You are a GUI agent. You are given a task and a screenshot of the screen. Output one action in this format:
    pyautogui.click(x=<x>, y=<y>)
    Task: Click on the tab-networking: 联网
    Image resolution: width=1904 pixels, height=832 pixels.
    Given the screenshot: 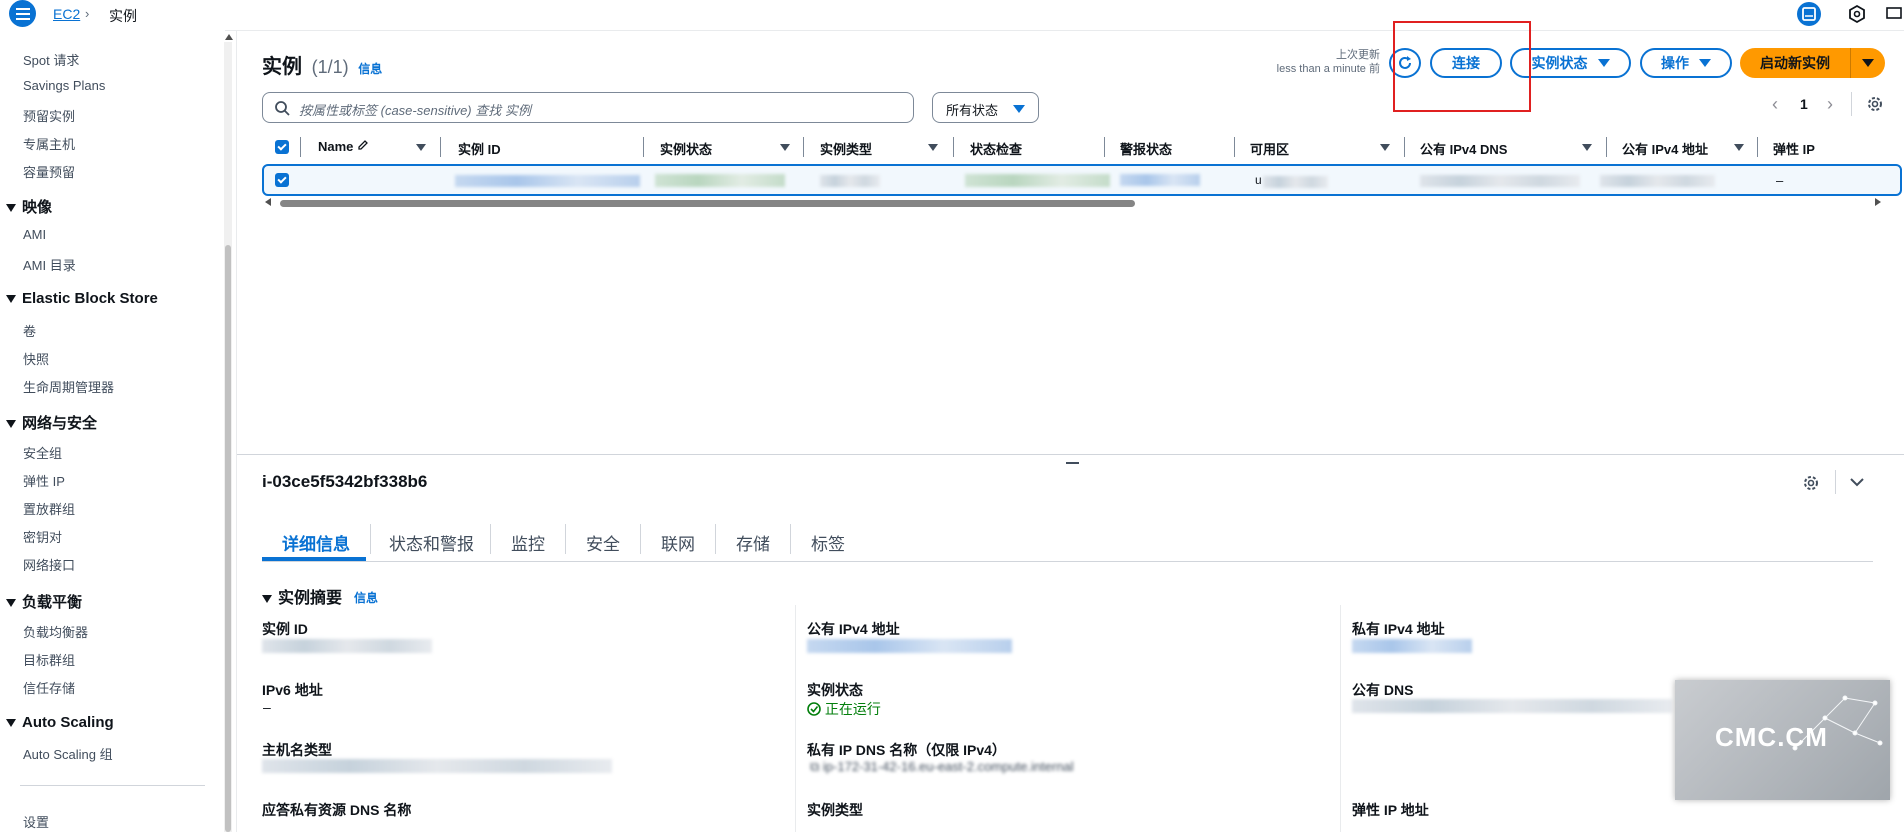 What is the action you would take?
    pyautogui.click(x=678, y=542)
    